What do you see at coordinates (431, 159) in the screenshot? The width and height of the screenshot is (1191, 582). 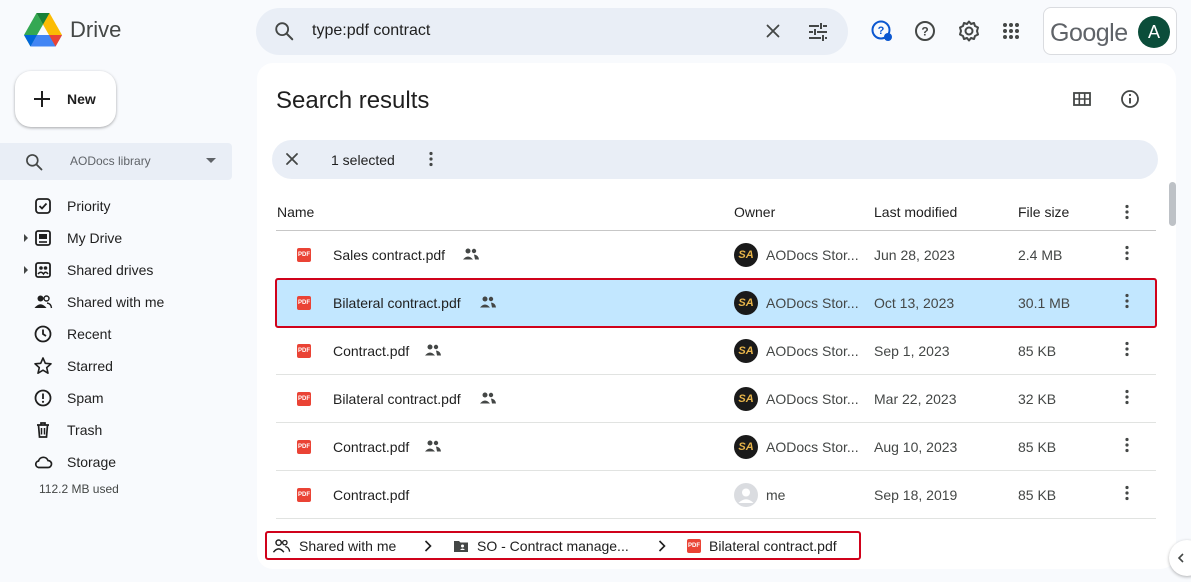 I see `more-actions-icon` at bounding box center [431, 159].